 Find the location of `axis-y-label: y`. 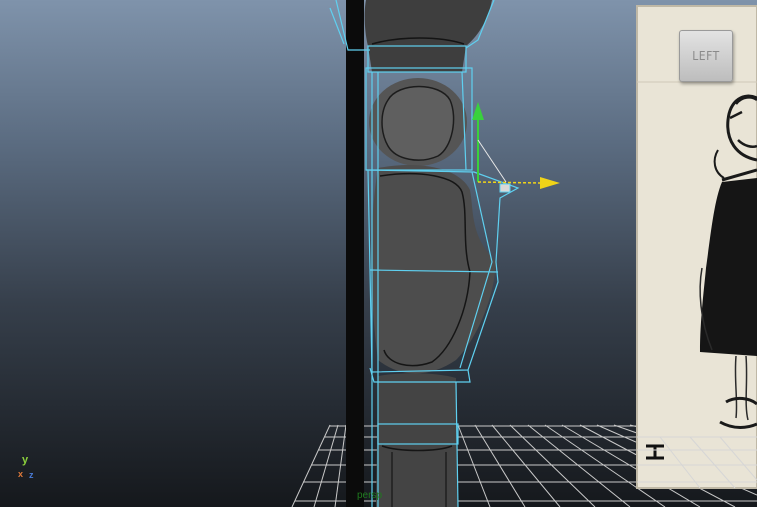

axis-y-label: y is located at coordinates (25, 460).